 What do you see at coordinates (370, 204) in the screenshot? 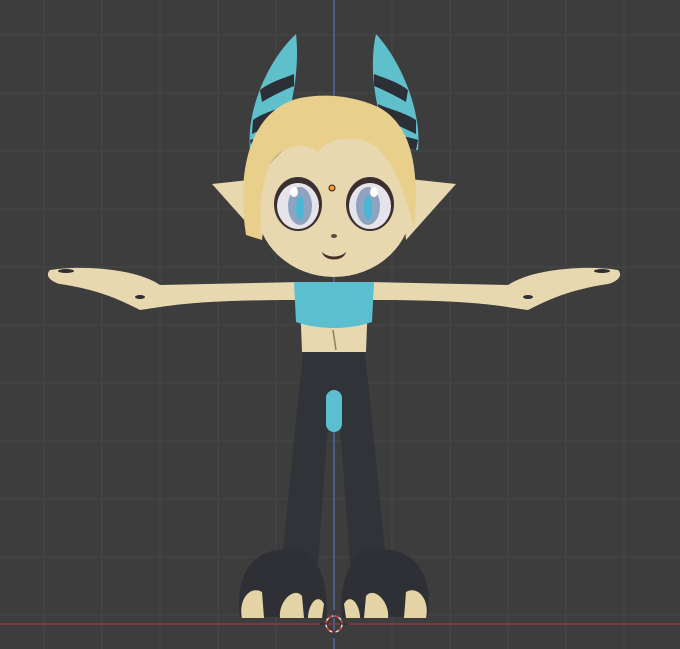
I see `right-eye` at bounding box center [370, 204].